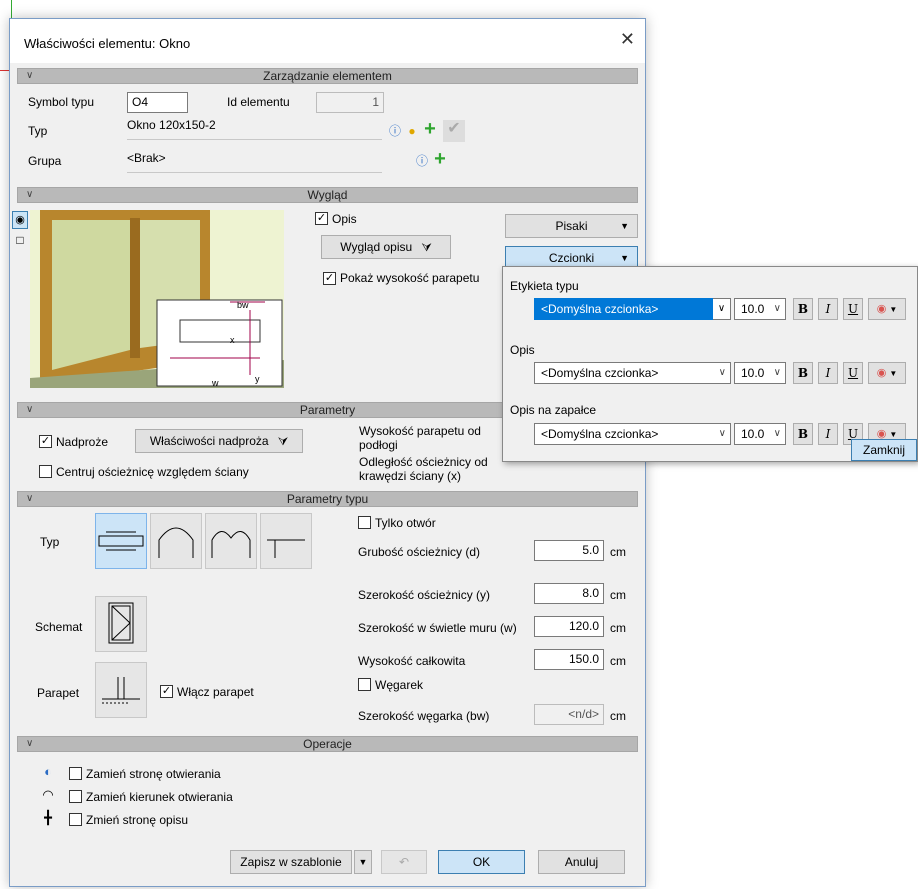 Image resolution: width=918 pixels, height=889 pixels. I want to click on dim-label-bw: bw, so click(243, 305).